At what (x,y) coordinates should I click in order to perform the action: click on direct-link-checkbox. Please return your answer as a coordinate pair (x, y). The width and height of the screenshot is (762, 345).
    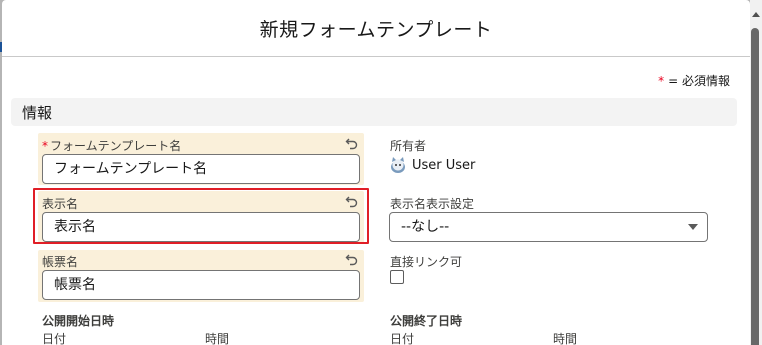
    Looking at the image, I should click on (397, 277).